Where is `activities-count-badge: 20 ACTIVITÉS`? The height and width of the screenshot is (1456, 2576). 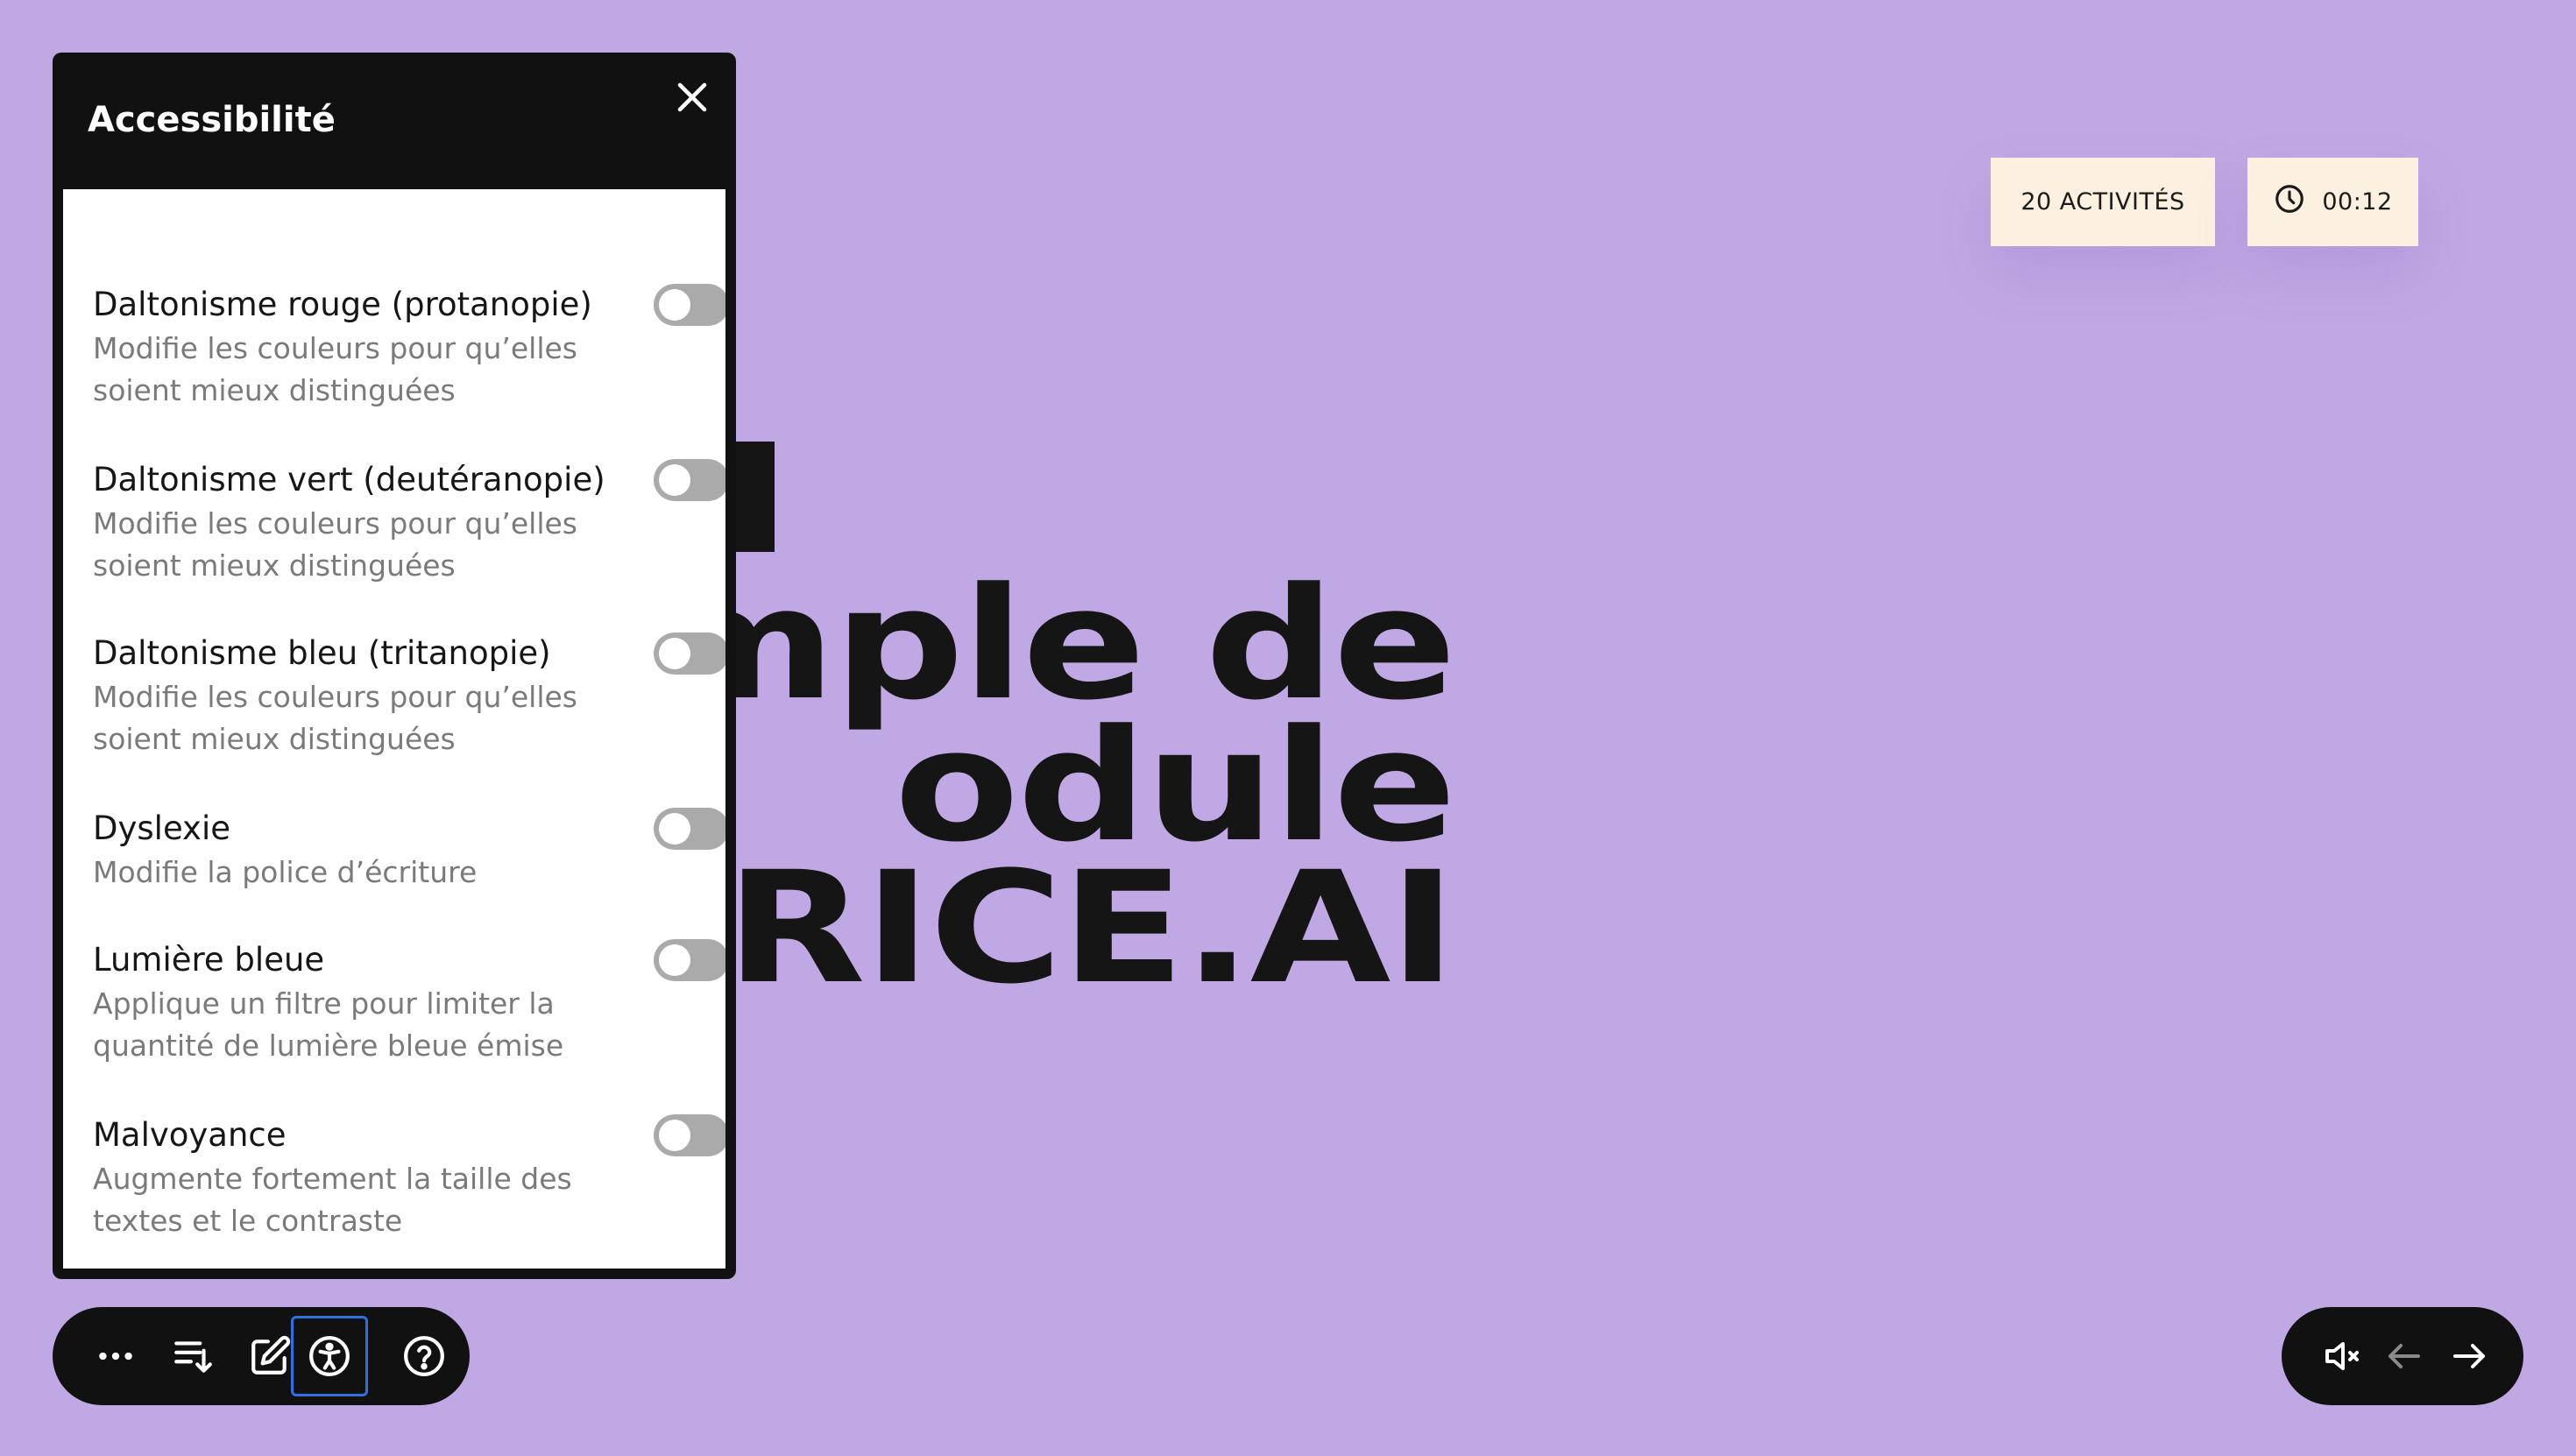 activities-count-badge: 20 ACTIVITÉS is located at coordinates (2103, 202).